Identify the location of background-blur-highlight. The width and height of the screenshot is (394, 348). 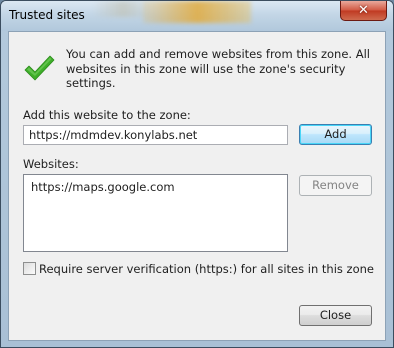
(197, 12).